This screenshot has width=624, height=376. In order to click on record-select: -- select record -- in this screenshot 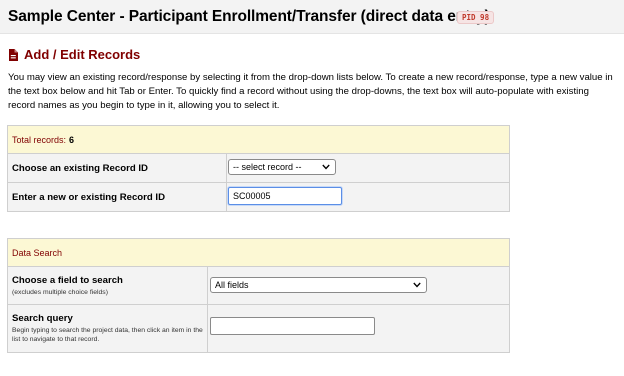, I will do `click(282, 167)`.